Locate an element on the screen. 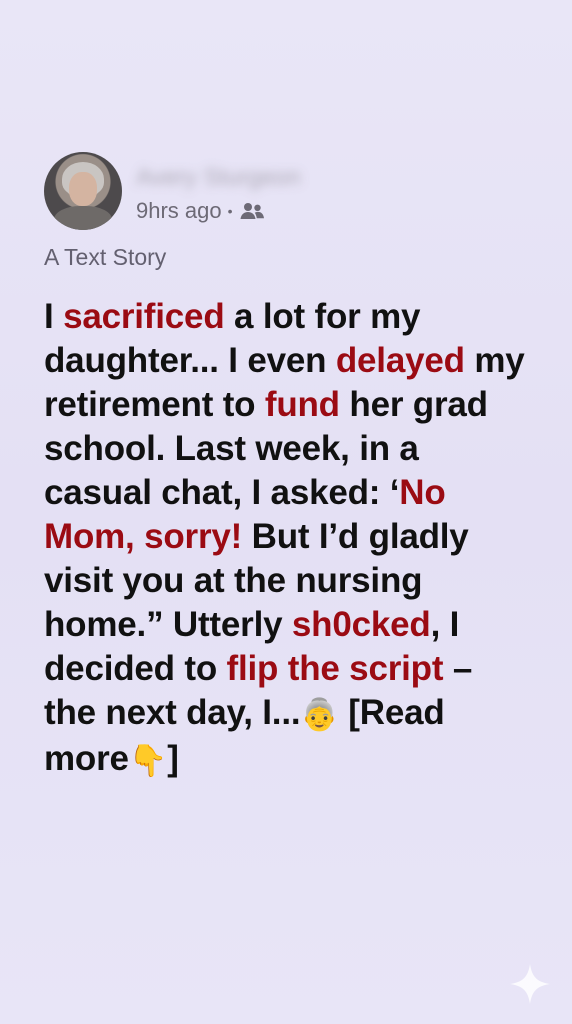  highlight-word-sacrificed: sacrificed is located at coordinates (144, 316).